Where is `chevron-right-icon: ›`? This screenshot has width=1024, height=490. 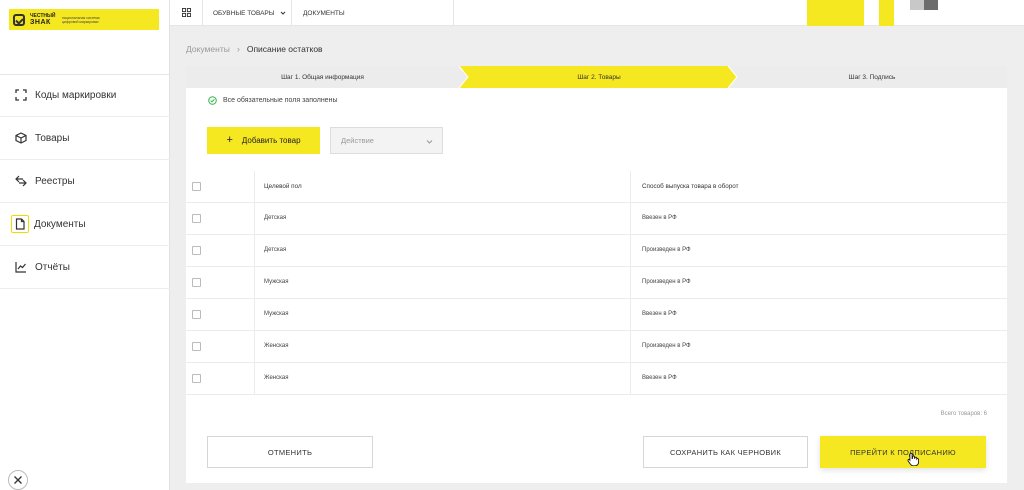
chevron-right-icon: › is located at coordinates (238, 49).